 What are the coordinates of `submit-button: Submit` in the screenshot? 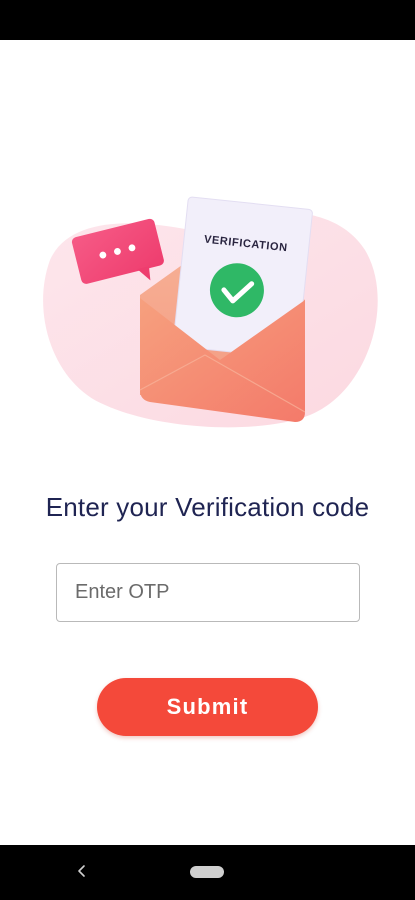 It's located at (207, 707).